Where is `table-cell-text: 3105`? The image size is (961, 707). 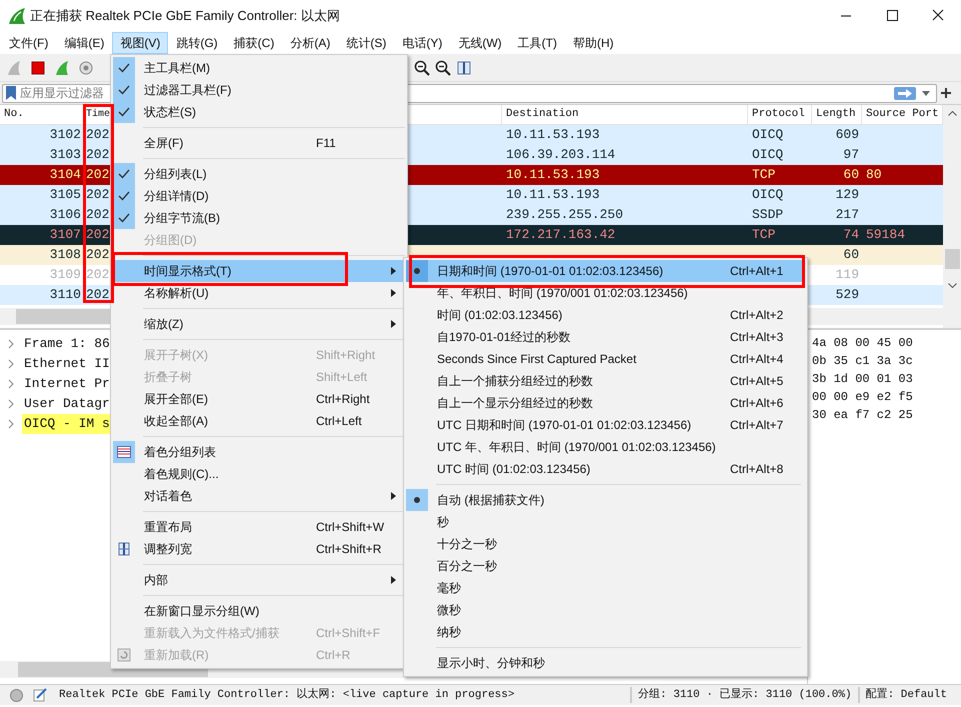
table-cell-text: 3105 is located at coordinates (65, 195).